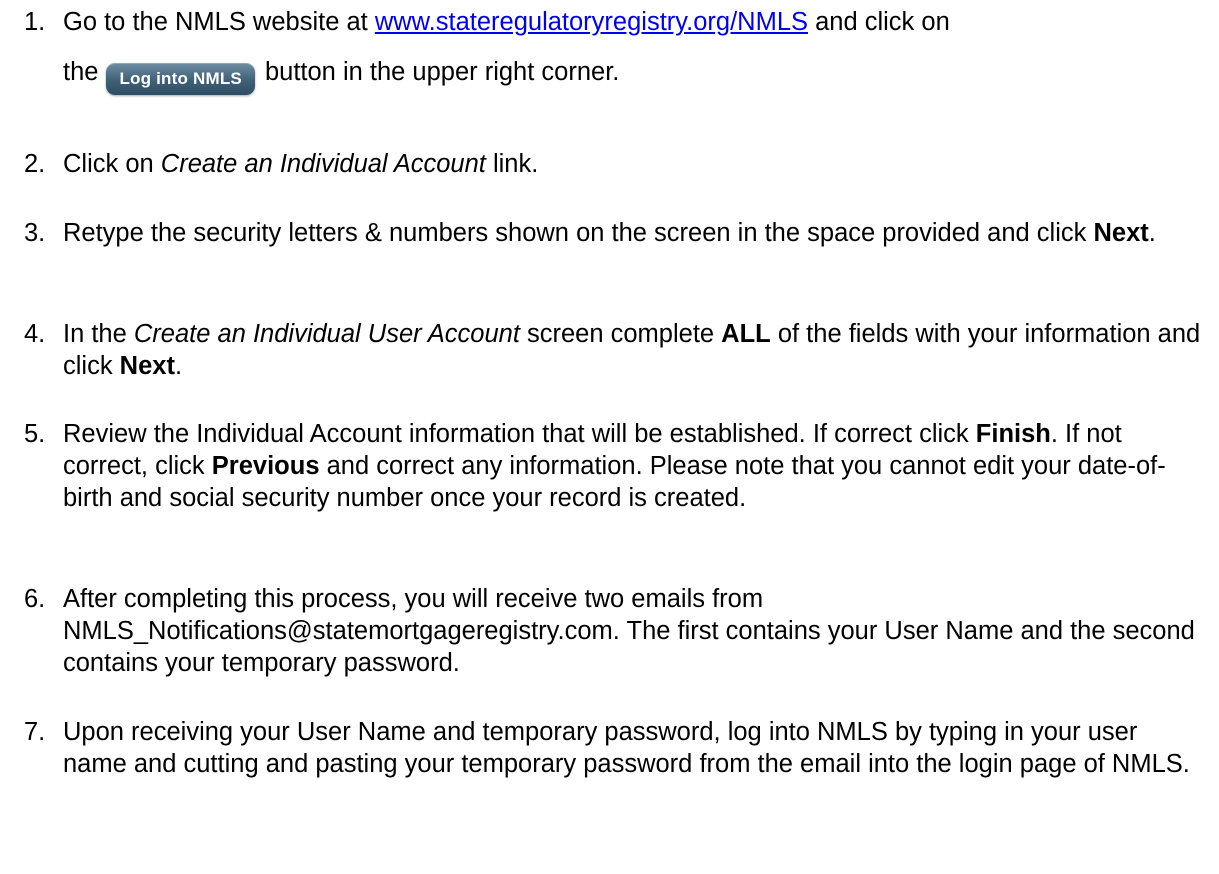 The image size is (1219, 874). I want to click on step-number: 5., so click(35, 434).